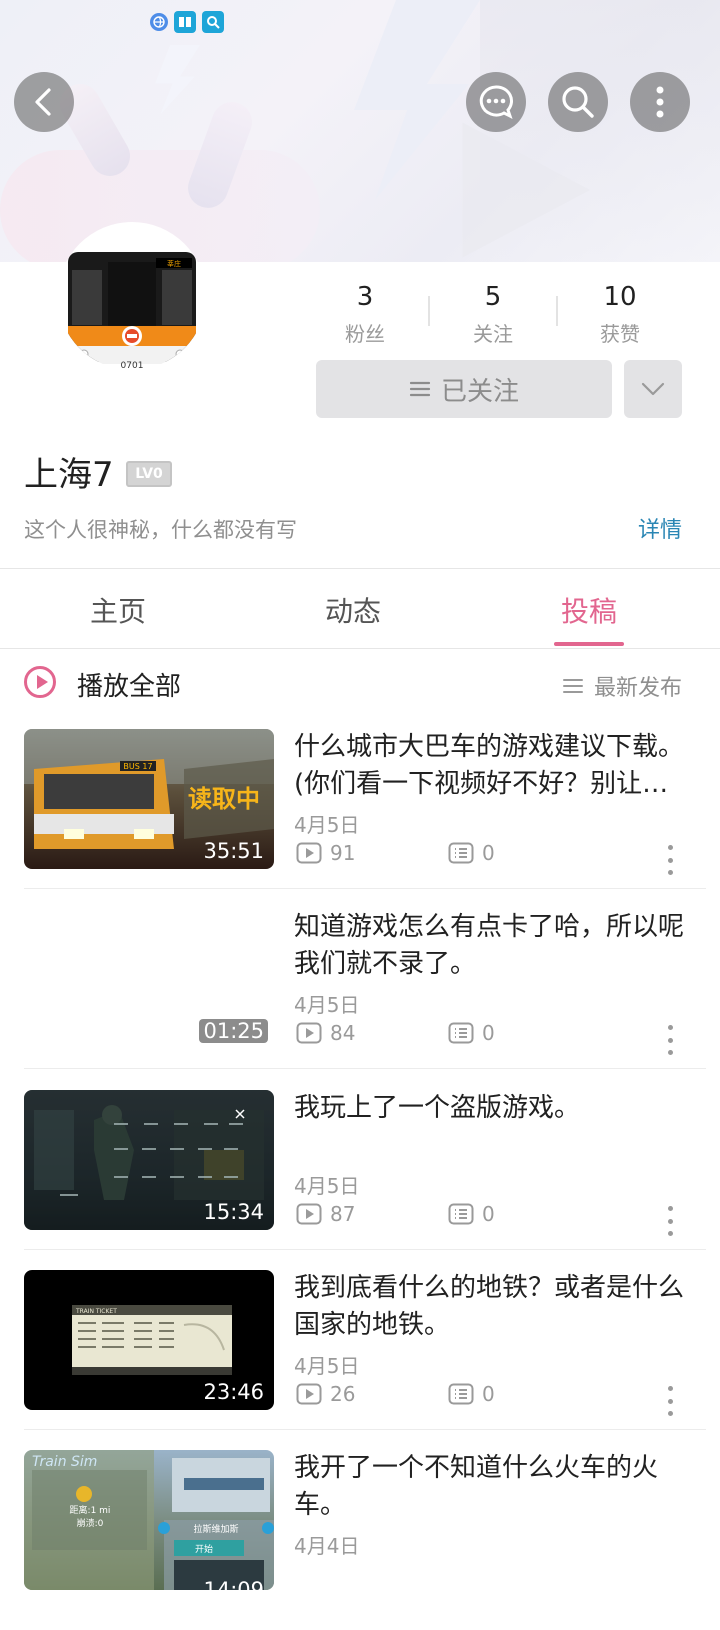 The image size is (720, 1630). I want to click on video-title: 我到底看什么的地铁？或者是什么国家的地铁。, so click(490, 1307).